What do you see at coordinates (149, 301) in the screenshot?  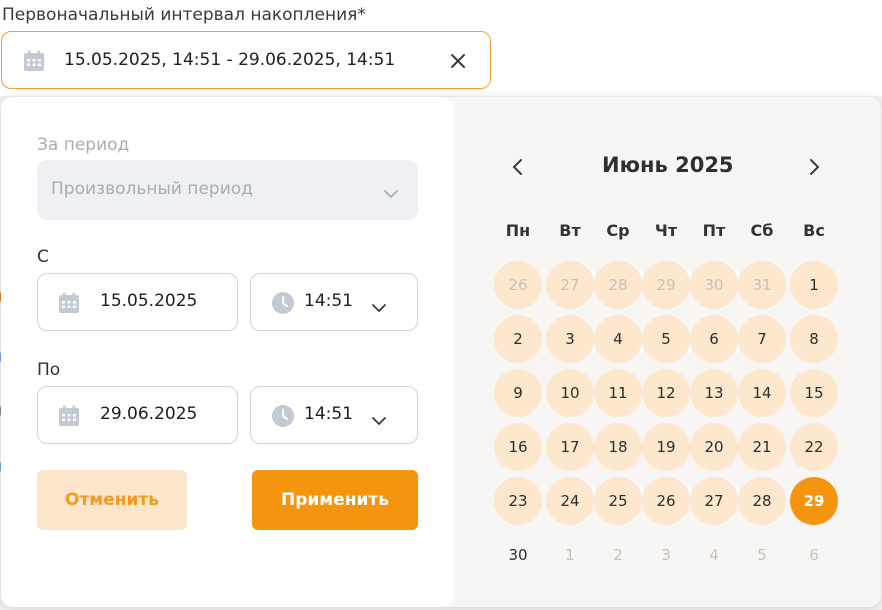 I see `from-date-value: 15.05.2025` at bounding box center [149, 301].